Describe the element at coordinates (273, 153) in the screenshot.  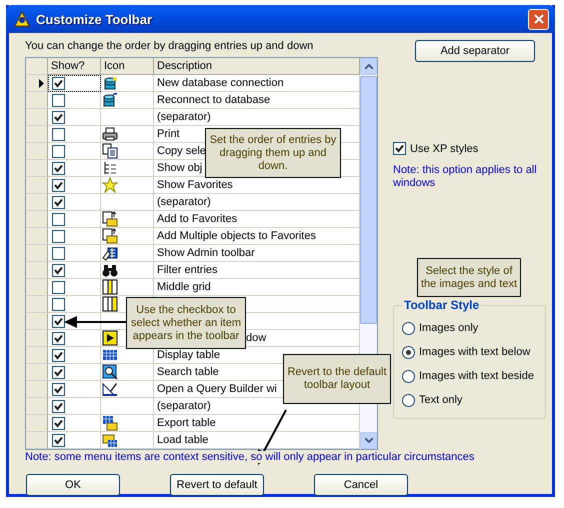
I see `callout: Set the order of entries by dragging them up and down.` at that location.